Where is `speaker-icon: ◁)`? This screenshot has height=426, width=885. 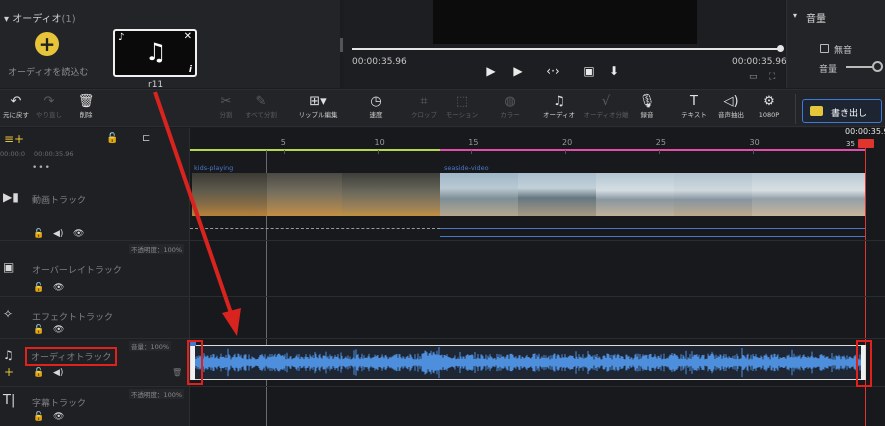
speaker-icon: ◁) is located at coordinates (731, 101).